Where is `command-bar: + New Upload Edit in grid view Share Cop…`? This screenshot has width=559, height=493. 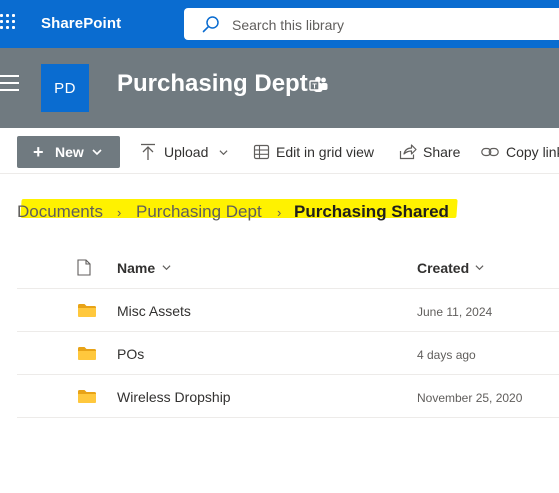 command-bar: + New Upload Edit in grid view Share Cop… is located at coordinates (279, 151).